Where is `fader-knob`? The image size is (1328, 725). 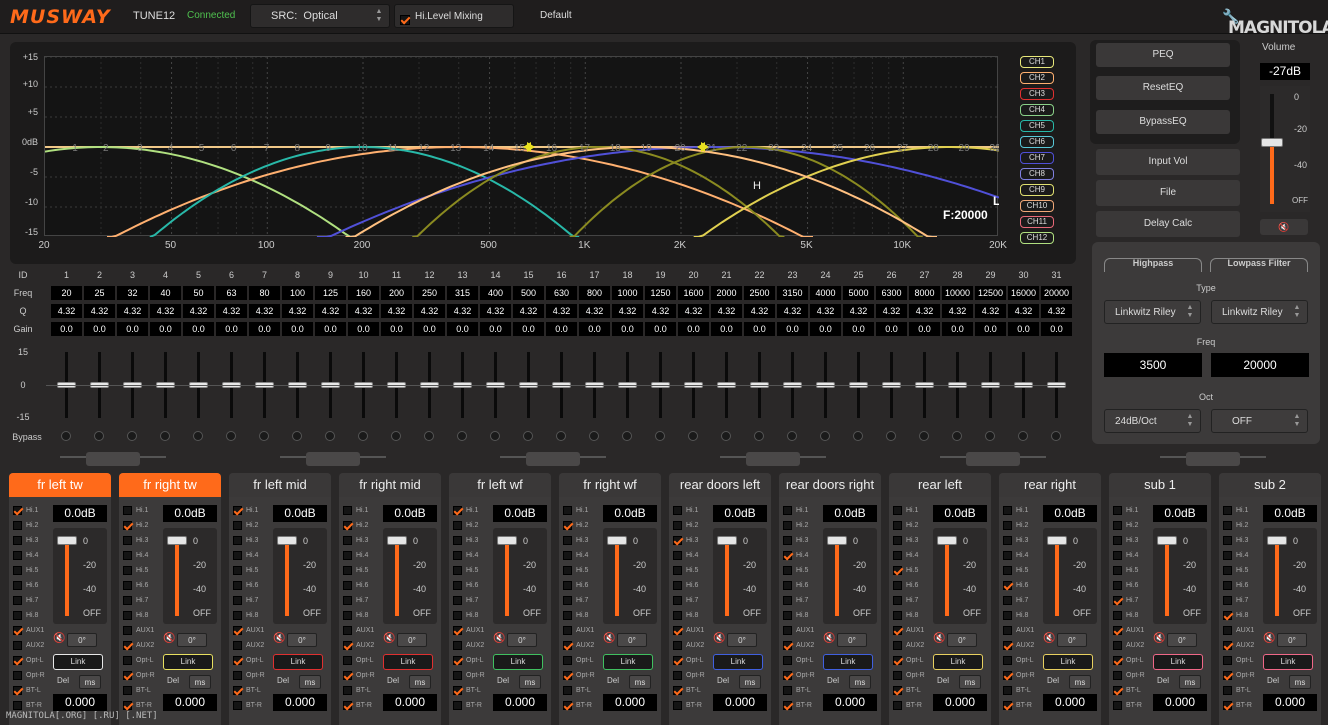 fader-knob is located at coordinates (177, 540).